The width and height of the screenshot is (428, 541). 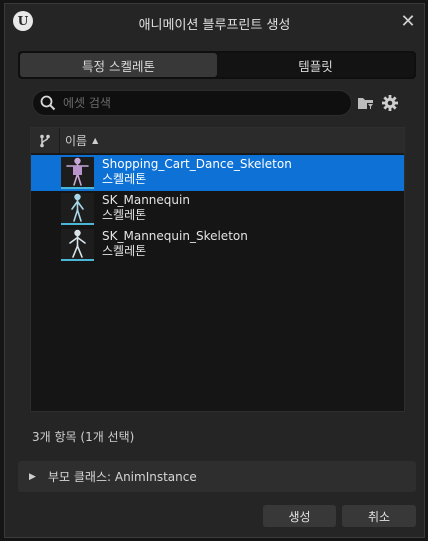 What do you see at coordinates (366, 103) in the screenshot?
I see `folder-filter-icon` at bounding box center [366, 103].